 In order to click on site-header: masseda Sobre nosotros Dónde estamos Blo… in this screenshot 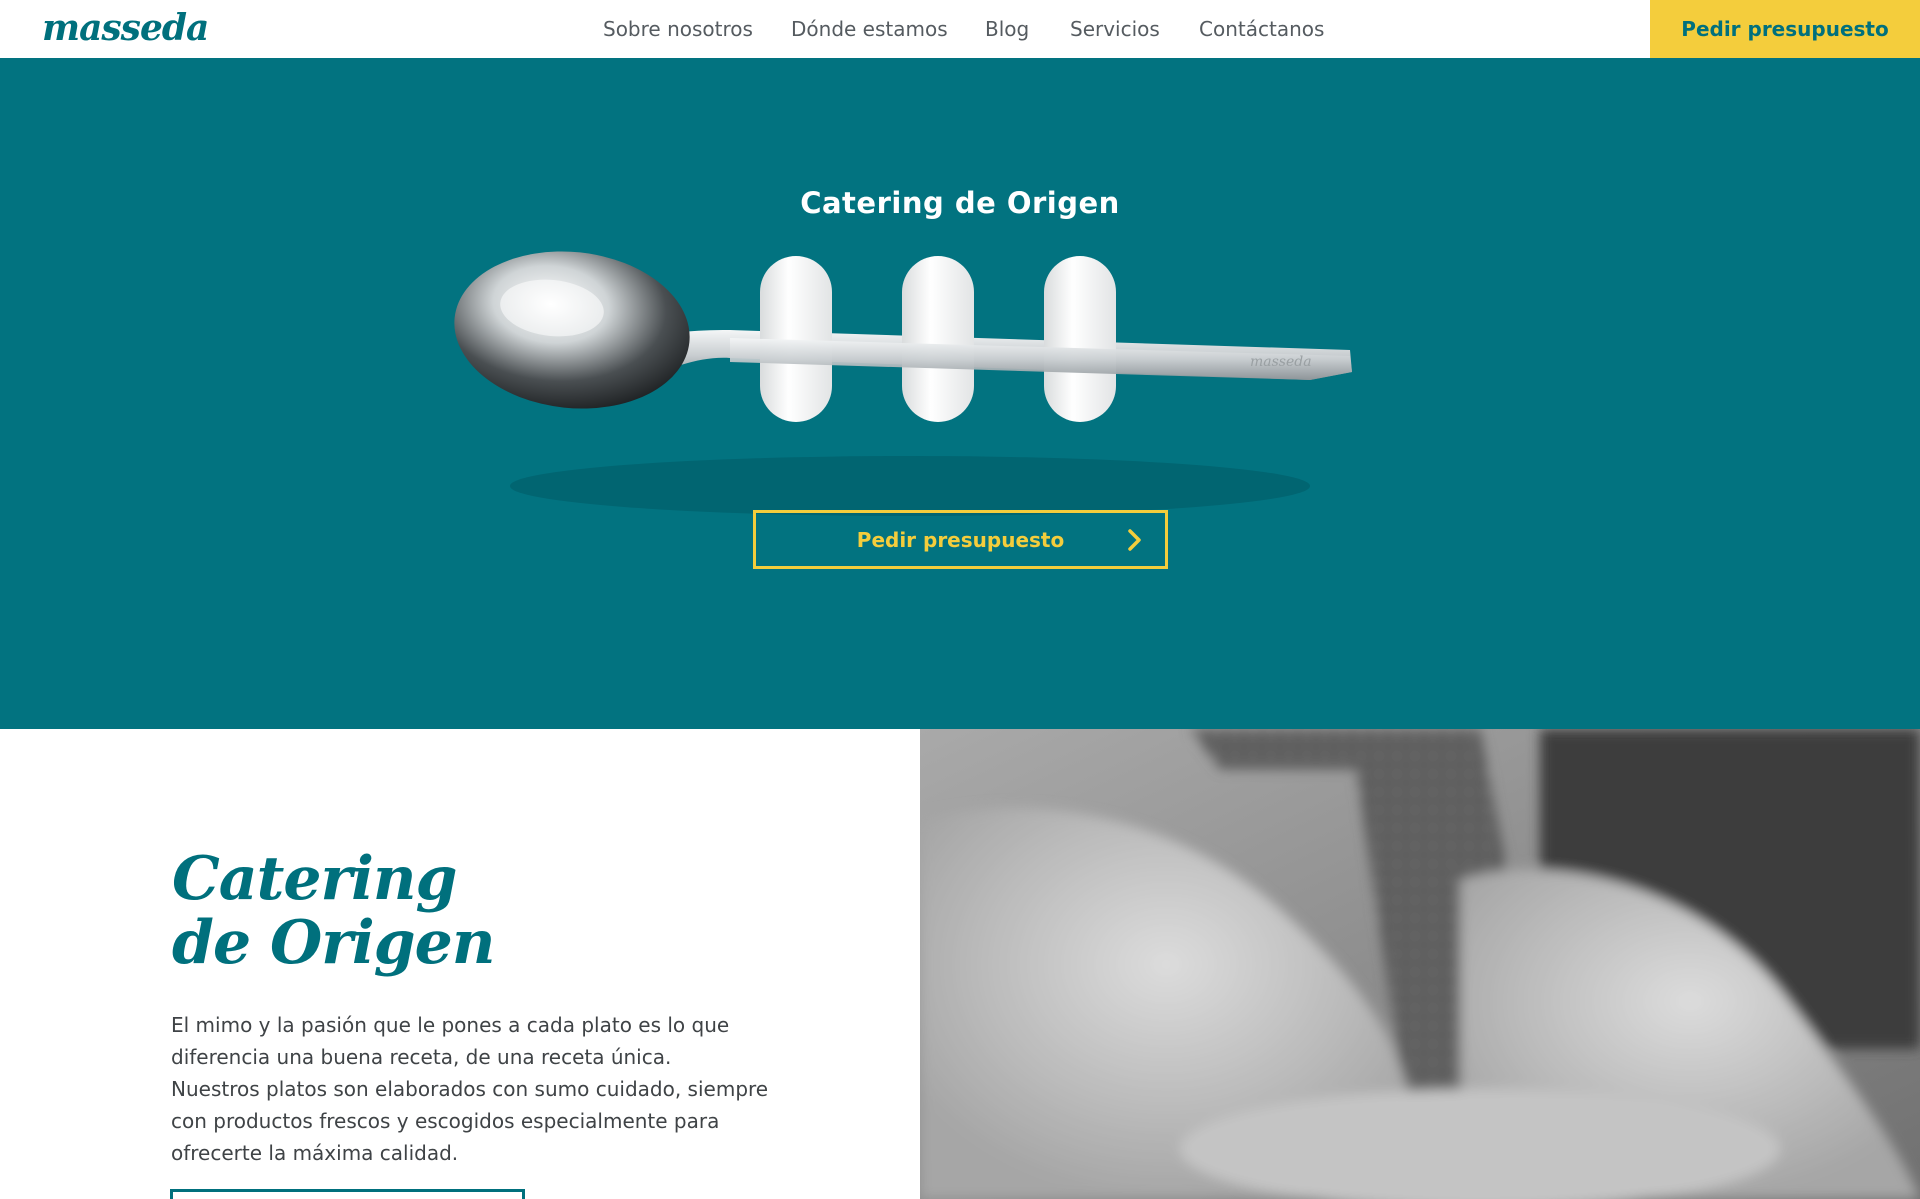, I will do `click(960, 29)`.